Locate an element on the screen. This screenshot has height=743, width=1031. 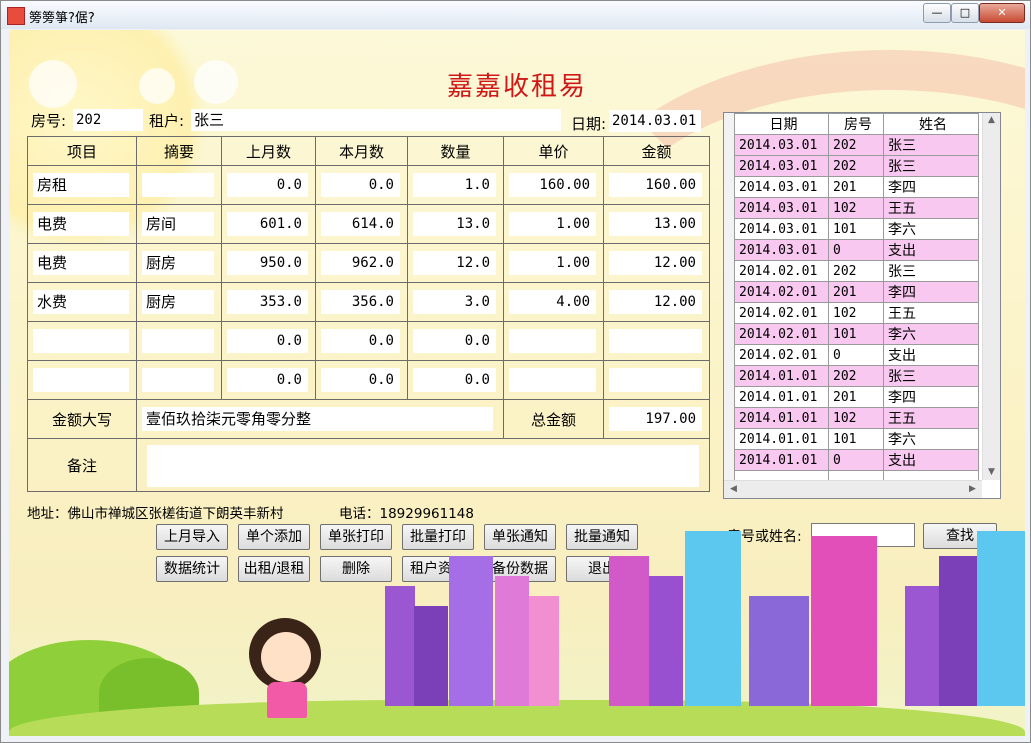
amount-input: 13.00 is located at coordinates (655, 224).